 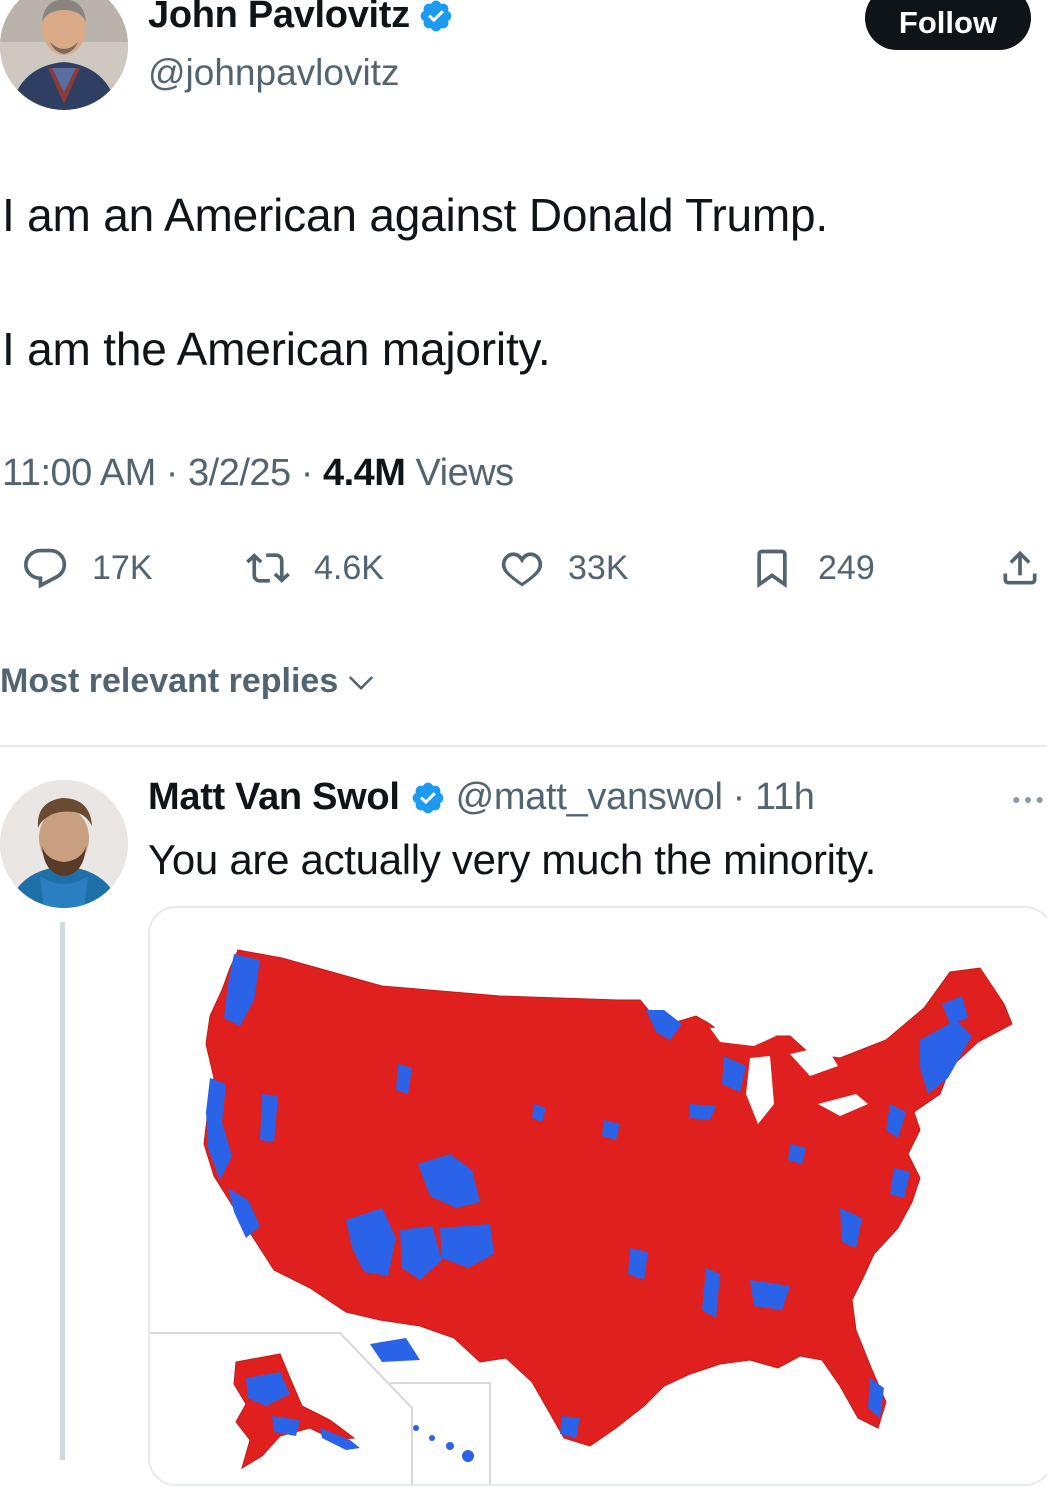 What do you see at coordinates (122, 567) in the screenshot?
I see `reply-count: 17K` at bounding box center [122, 567].